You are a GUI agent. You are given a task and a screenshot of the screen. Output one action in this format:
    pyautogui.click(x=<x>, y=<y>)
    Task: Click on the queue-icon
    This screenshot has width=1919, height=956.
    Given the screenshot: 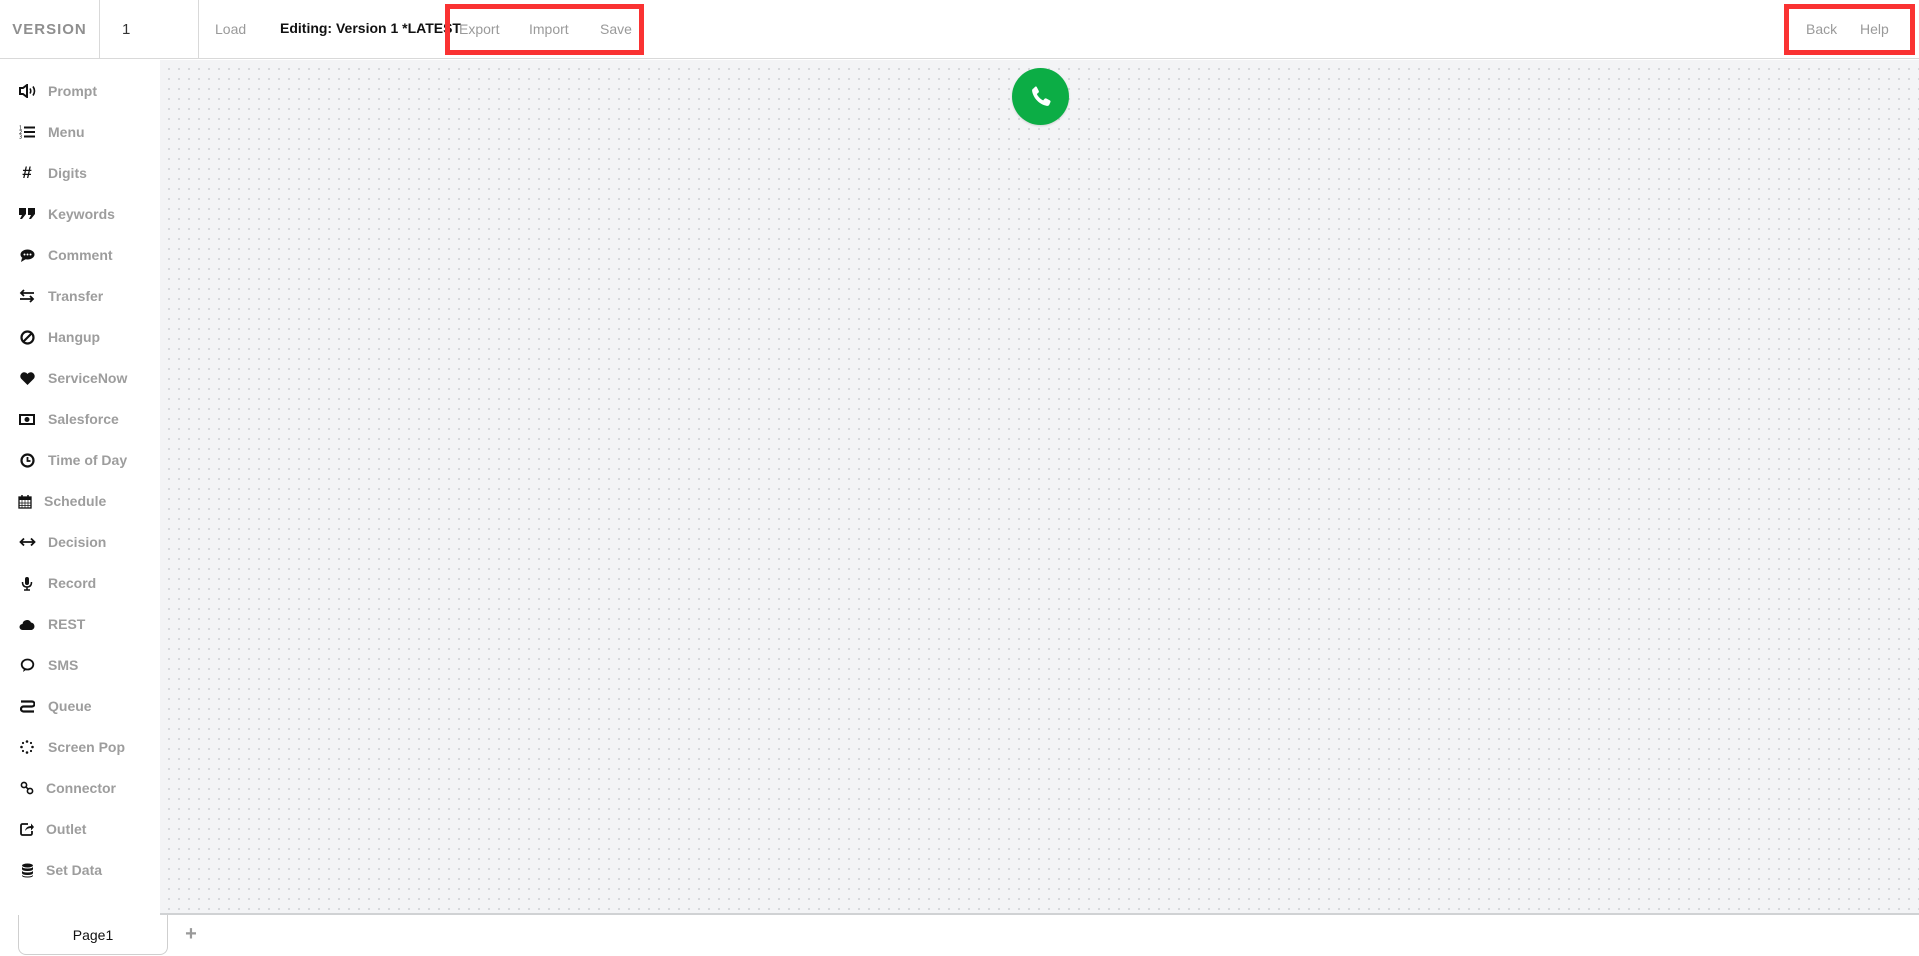 What is the action you would take?
    pyautogui.click(x=27, y=706)
    